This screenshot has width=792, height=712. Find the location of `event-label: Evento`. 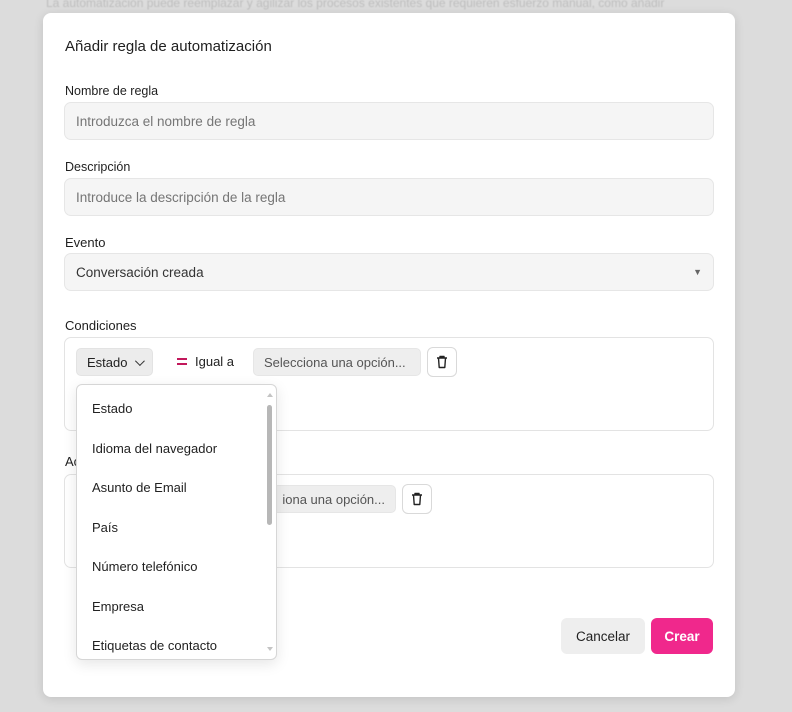

event-label: Evento is located at coordinates (85, 242).